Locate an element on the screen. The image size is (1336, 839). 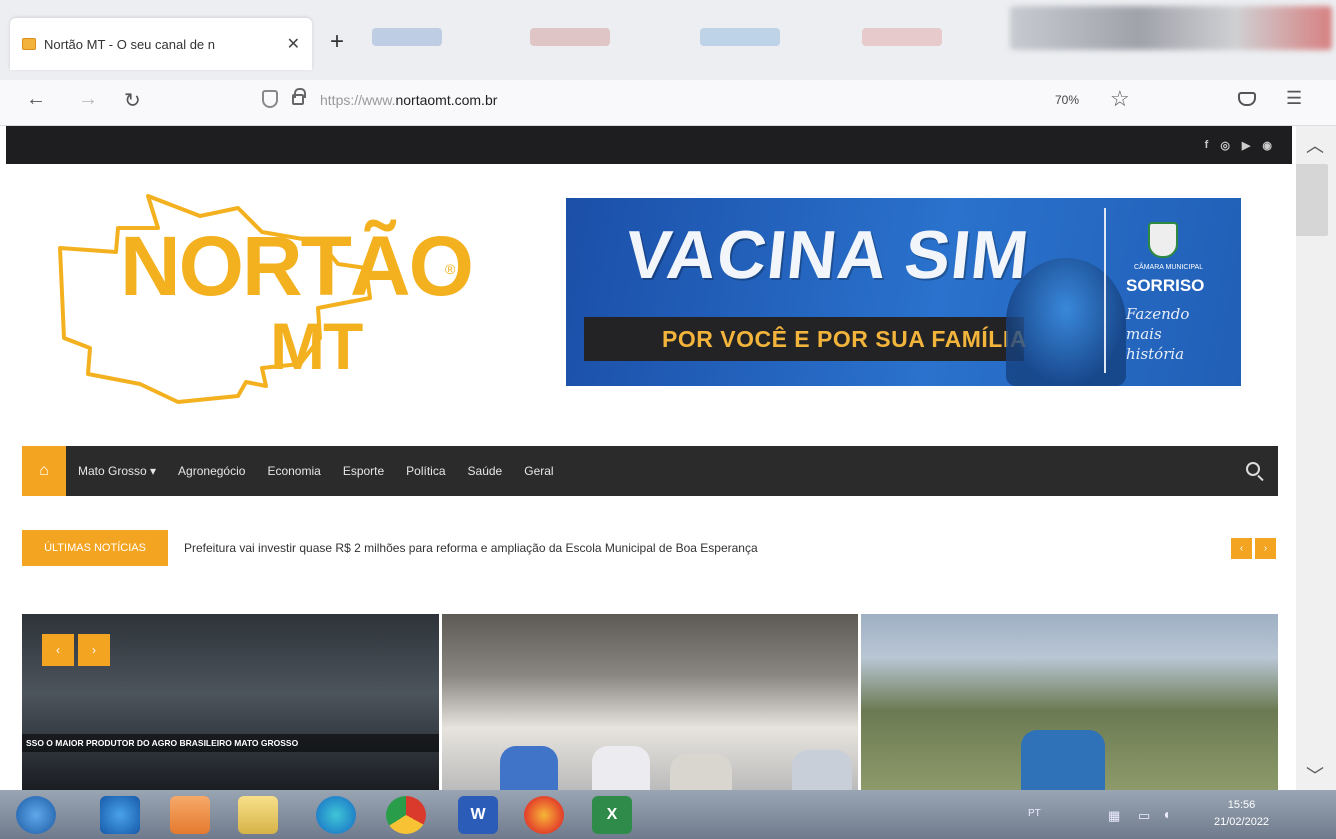
tracking-shield-icon is located at coordinates (270, 99).